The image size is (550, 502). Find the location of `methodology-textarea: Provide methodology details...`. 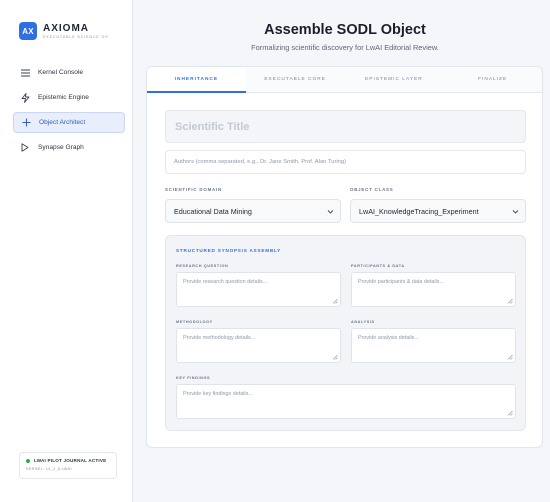

methodology-textarea: Provide methodology details... is located at coordinates (258, 345).